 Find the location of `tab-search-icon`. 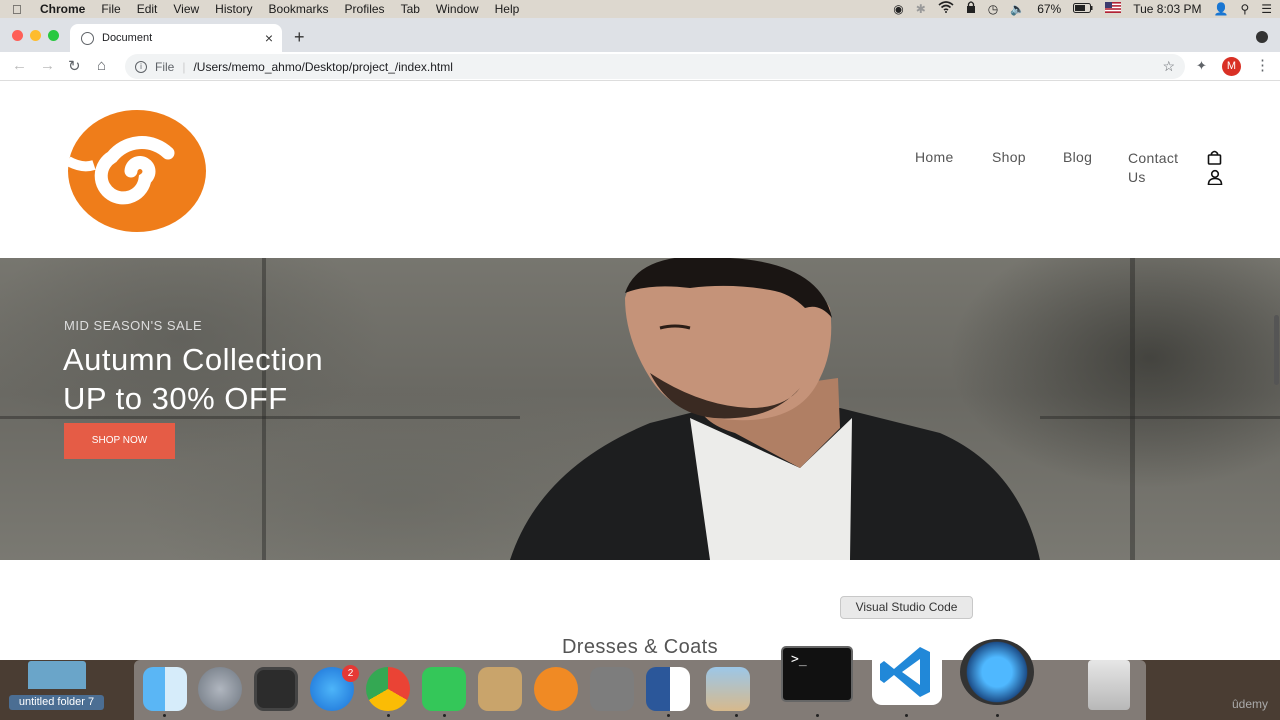

tab-search-icon is located at coordinates (1262, 37).